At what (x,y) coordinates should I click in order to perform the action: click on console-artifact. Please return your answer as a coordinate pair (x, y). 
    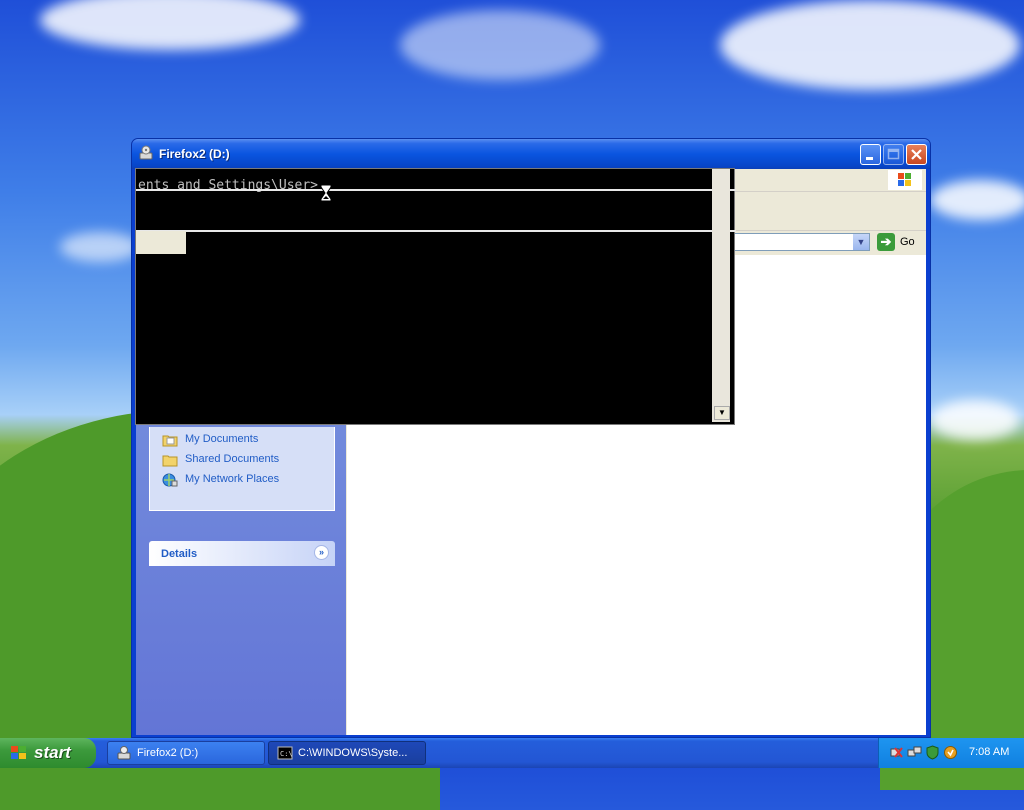
    Looking at the image, I should click on (161, 242).